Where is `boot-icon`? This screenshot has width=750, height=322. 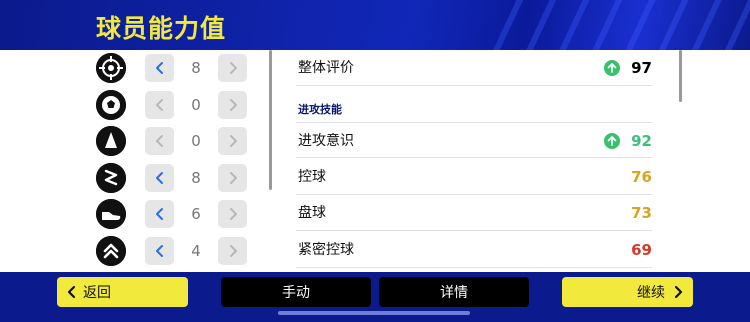 boot-icon is located at coordinates (111, 214).